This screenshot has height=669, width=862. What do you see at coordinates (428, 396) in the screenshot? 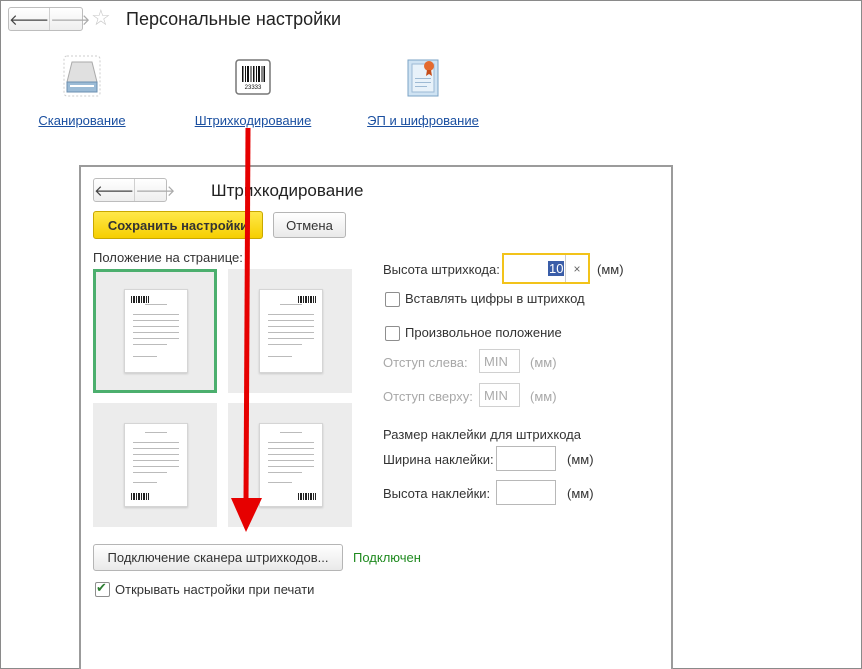
I see `offset-top-label: Отступ сверху:` at bounding box center [428, 396].